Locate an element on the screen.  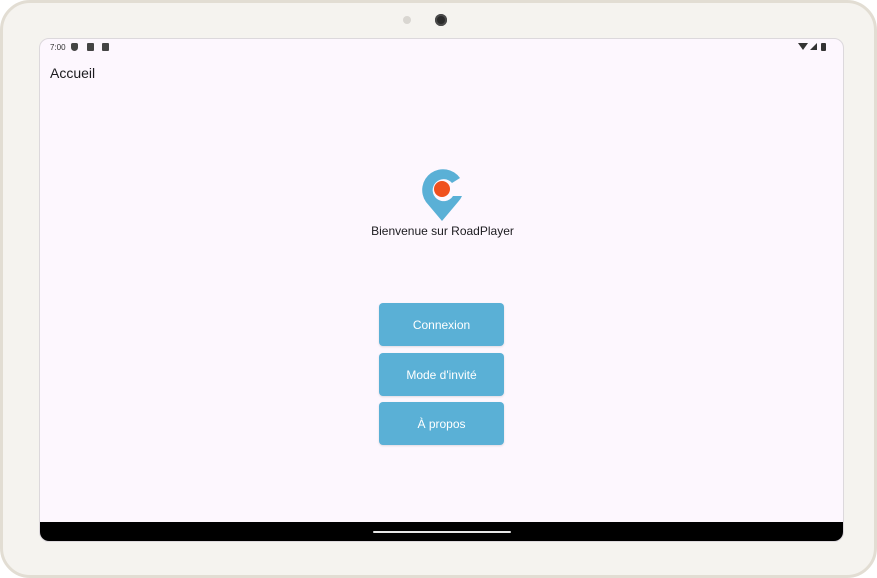
guest-mode-button: Mode d'invité is located at coordinates (441, 374).